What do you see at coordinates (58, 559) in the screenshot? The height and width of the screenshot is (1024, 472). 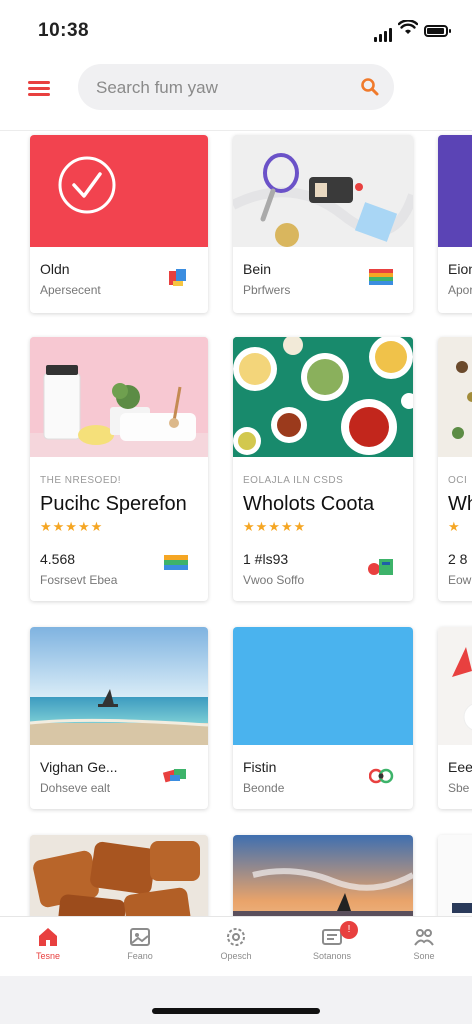 I see `card-stat: 4.568` at bounding box center [58, 559].